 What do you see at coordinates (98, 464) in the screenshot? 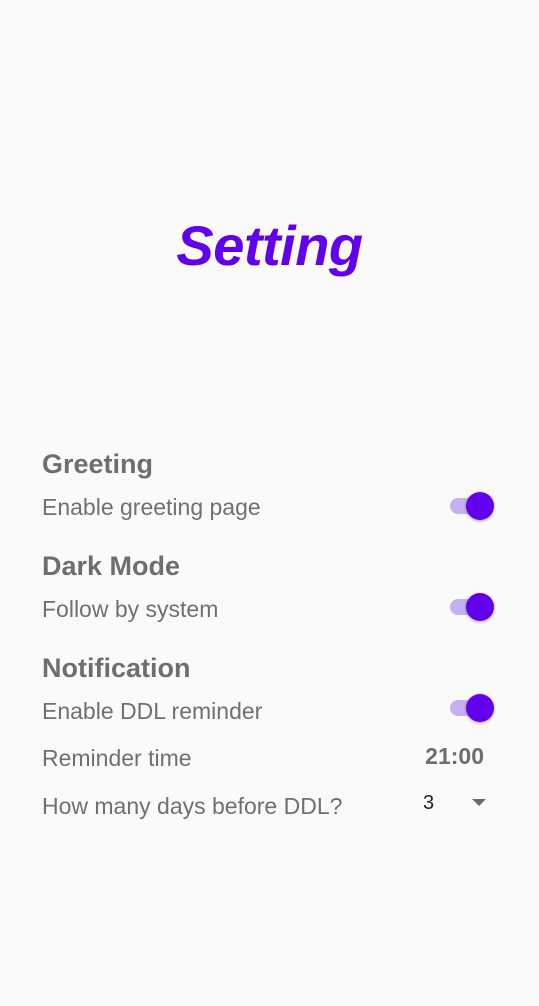
I see `section-title-greeting: Greeting` at bounding box center [98, 464].